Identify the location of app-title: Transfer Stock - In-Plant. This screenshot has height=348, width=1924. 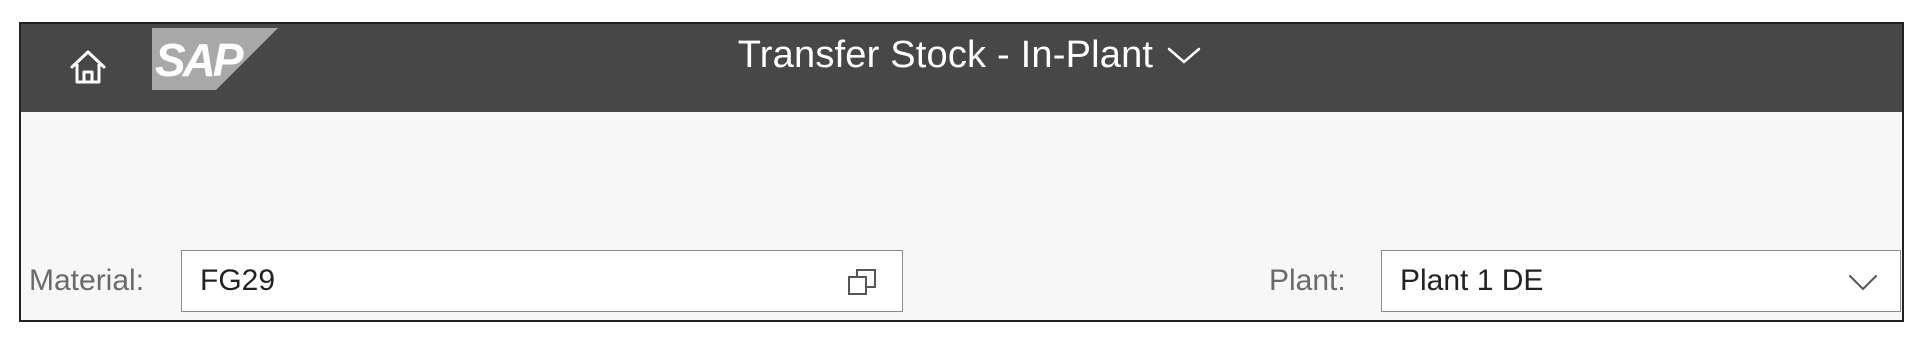
(945, 54).